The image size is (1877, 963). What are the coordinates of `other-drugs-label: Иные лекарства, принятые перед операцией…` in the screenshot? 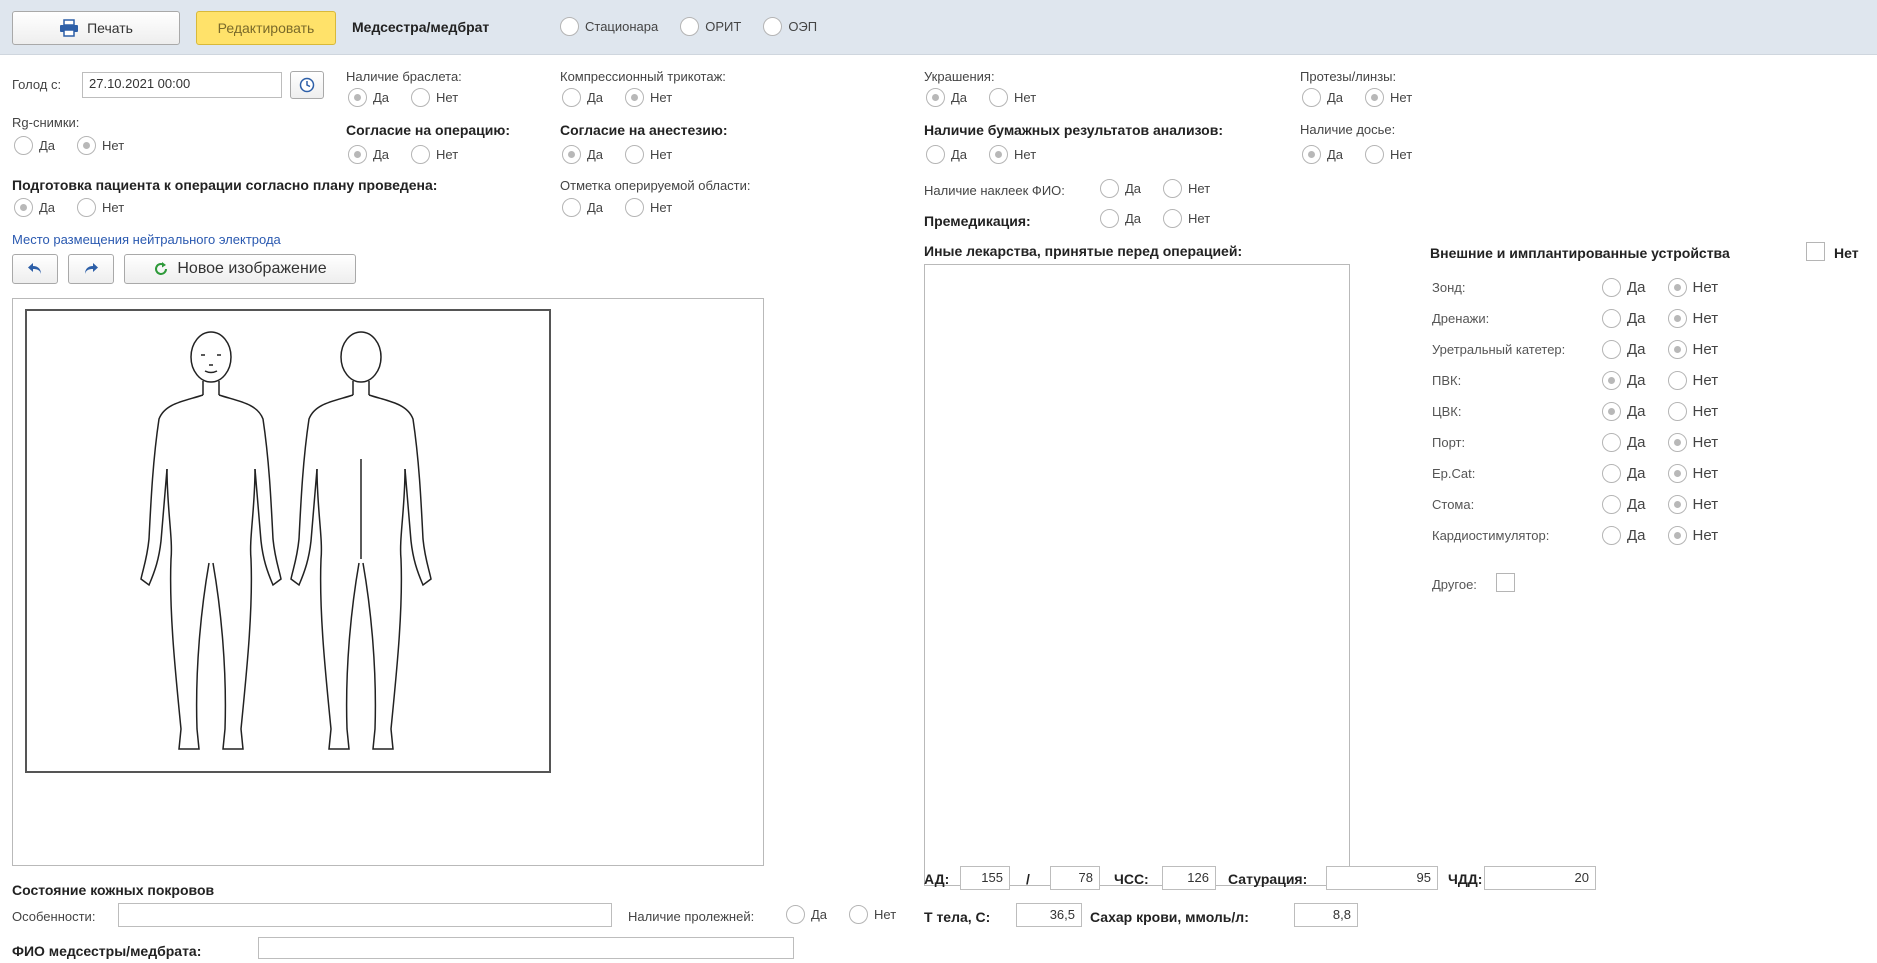 It's located at (1083, 251).